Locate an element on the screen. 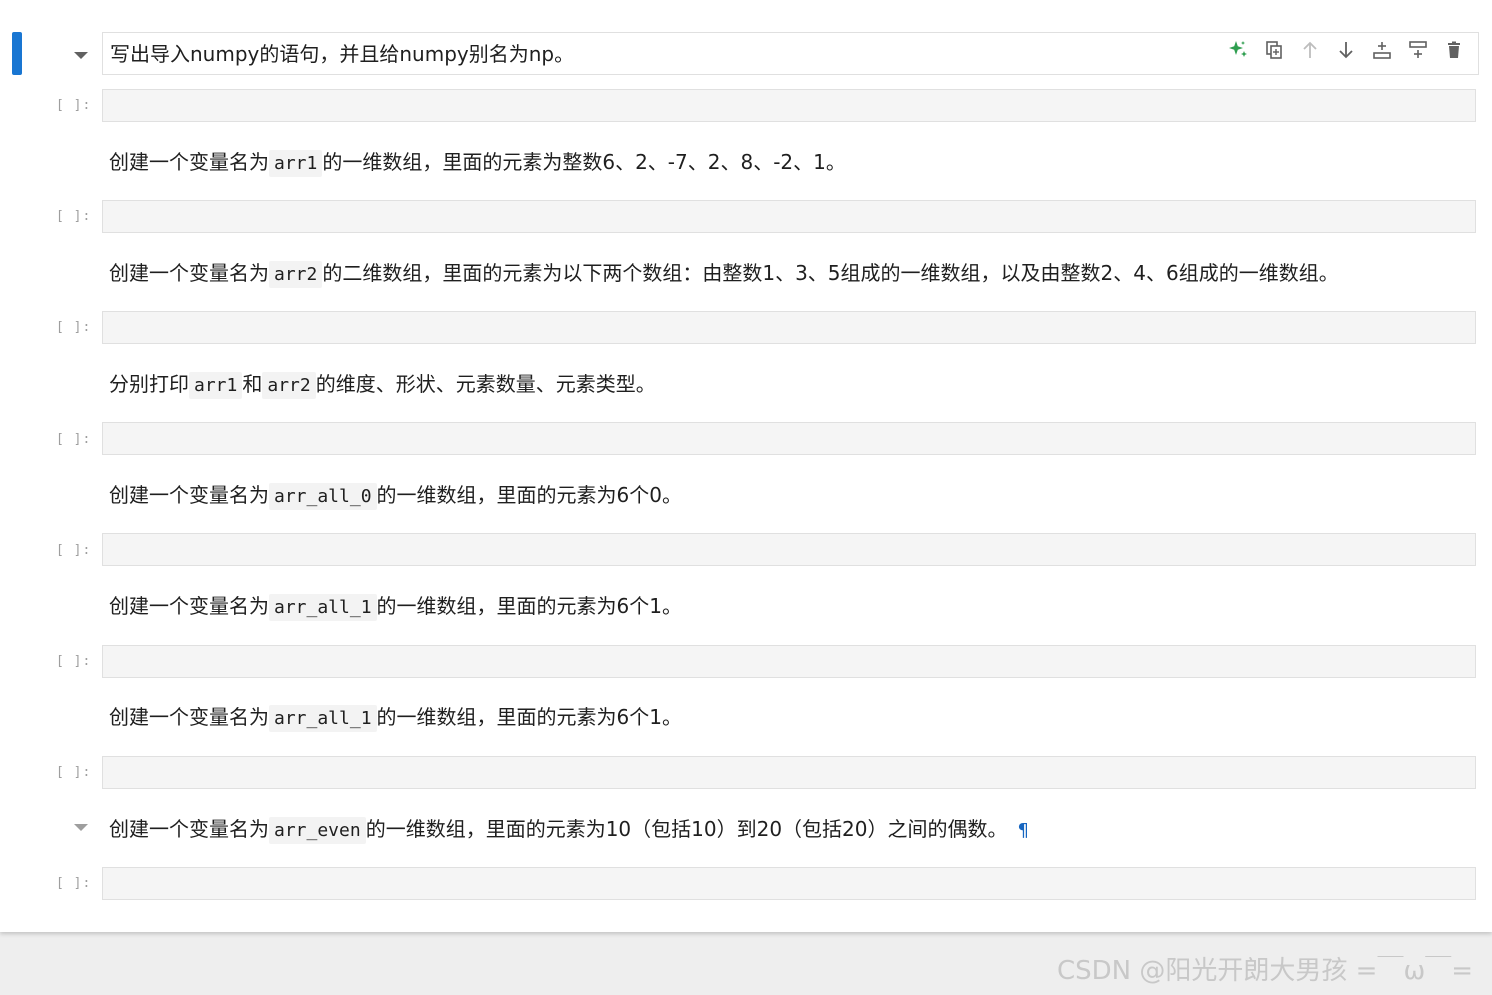 The height and width of the screenshot is (995, 1492). markdown-cell-13: 创建一个变量名为 arr_all_1 的一维数组，里面的元素为6个1。 is located at coordinates (392, 717).